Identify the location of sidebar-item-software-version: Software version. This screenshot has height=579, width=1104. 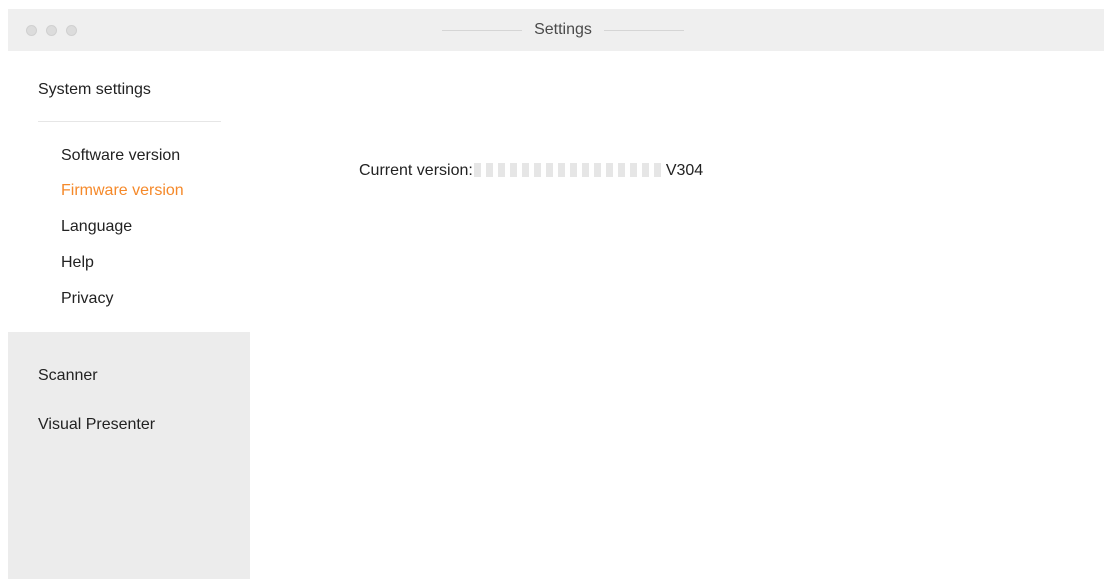
(120, 156).